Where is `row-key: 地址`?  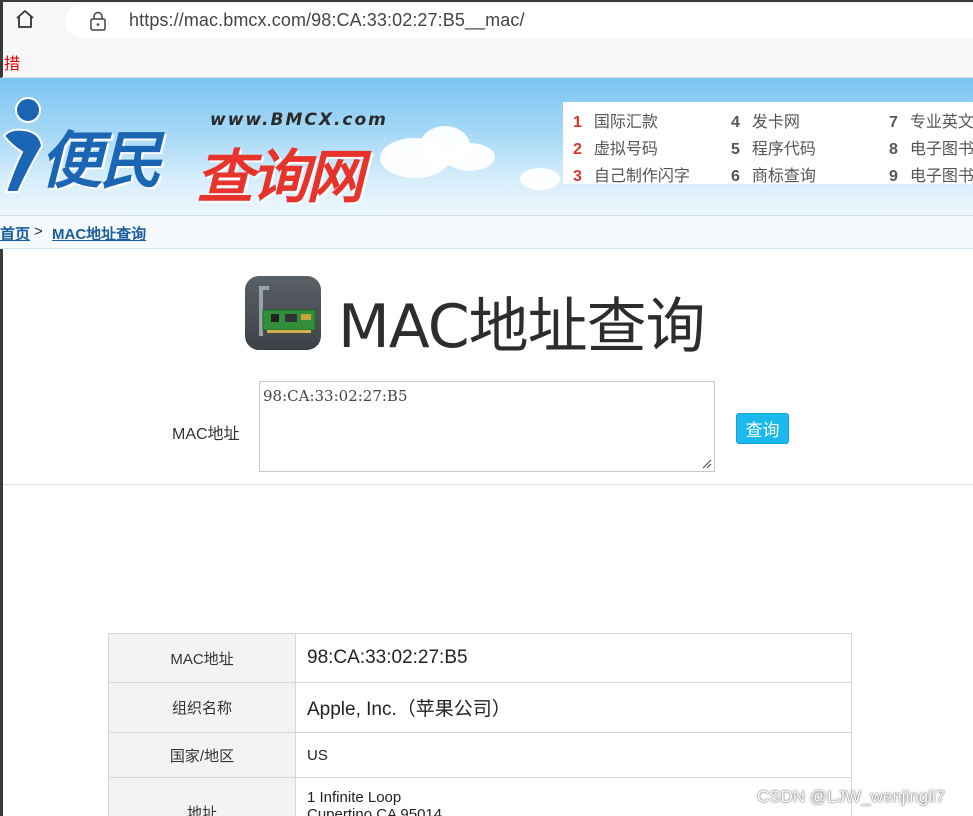
row-key: 地址 is located at coordinates (202, 796).